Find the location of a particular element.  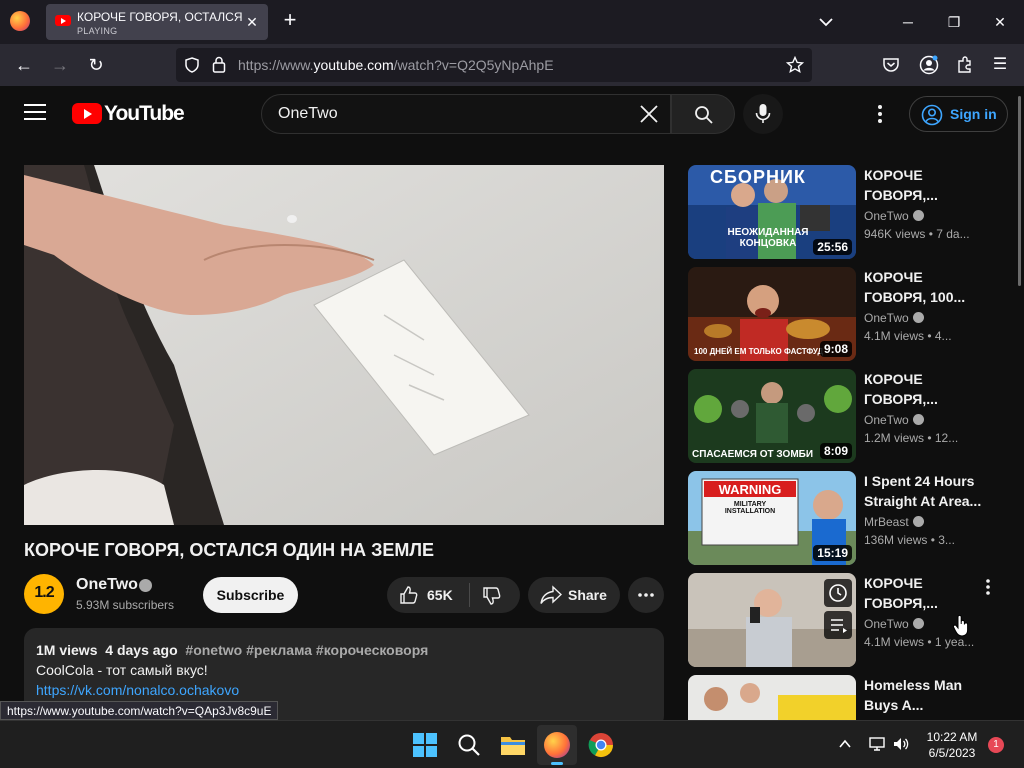

thumbnail-subtext: MILITARY INSTALLATION is located at coordinates (750, 508).